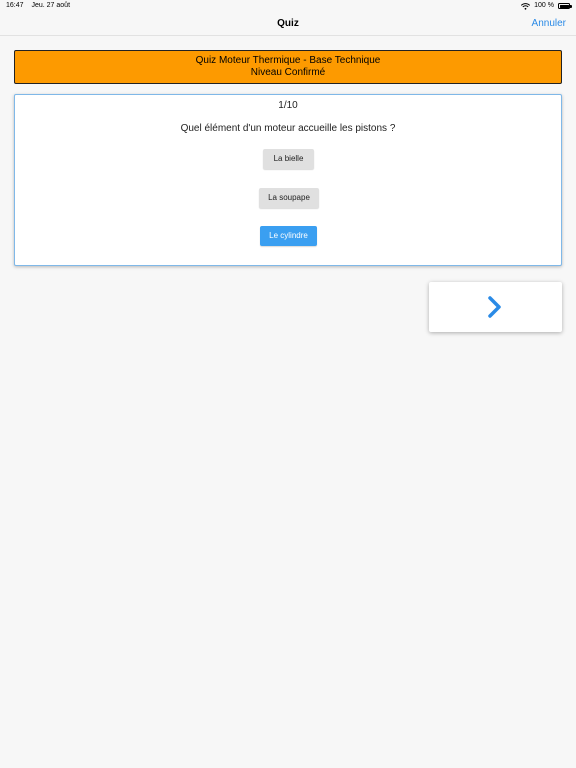  I want to click on next-question-button, so click(495, 307).